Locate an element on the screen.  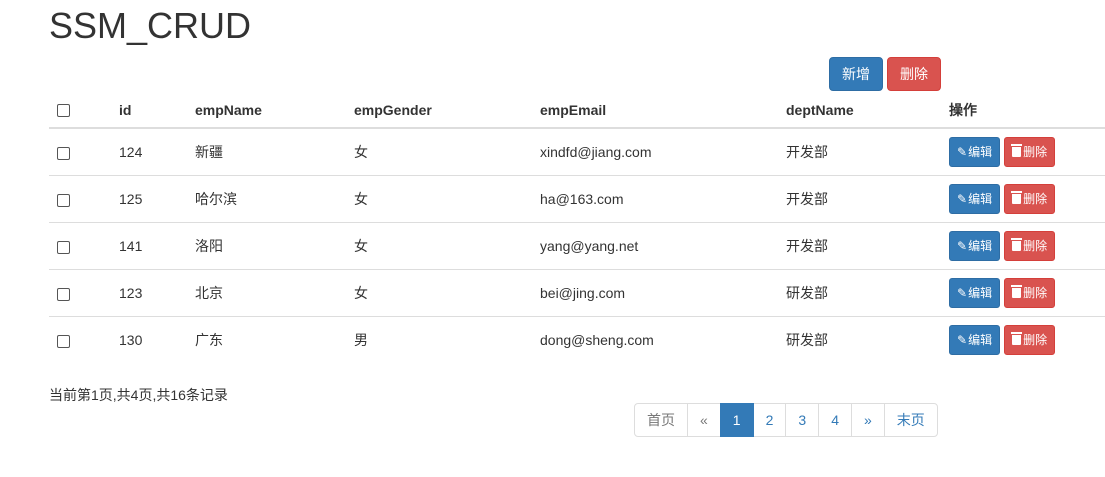
cell-empname: 北京 is located at coordinates (266, 293).